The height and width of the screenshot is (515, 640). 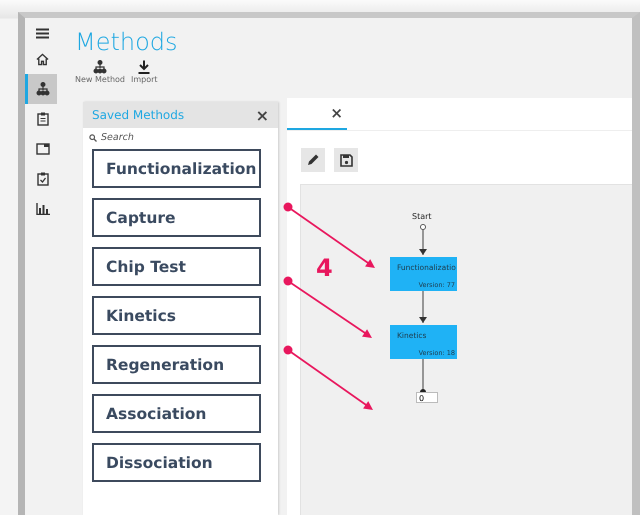 What do you see at coordinates (127, 42) in the screenshot?
I see `page-title: Methods` at bounding box center [127, 42].